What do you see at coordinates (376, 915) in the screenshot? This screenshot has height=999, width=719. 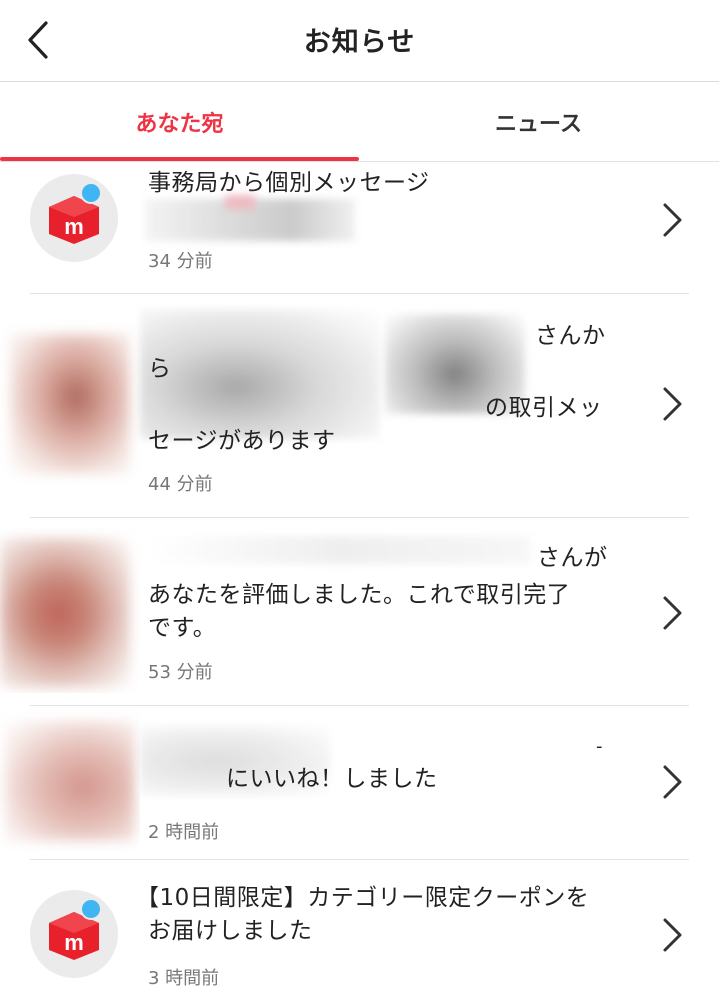 I see `notification-message: 【10日間限定】カテゴリー限定クーポンを お届けしました` at bounding box center [376, 915].